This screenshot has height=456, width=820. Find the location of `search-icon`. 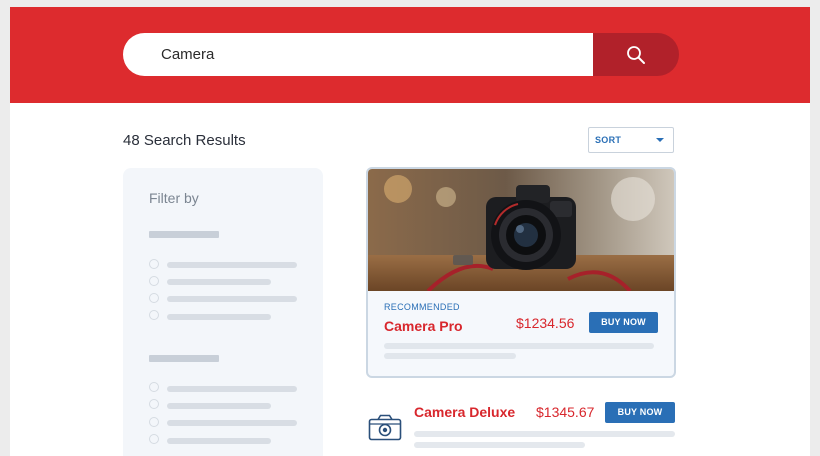

search-icon is located at coordinates (636, 54).